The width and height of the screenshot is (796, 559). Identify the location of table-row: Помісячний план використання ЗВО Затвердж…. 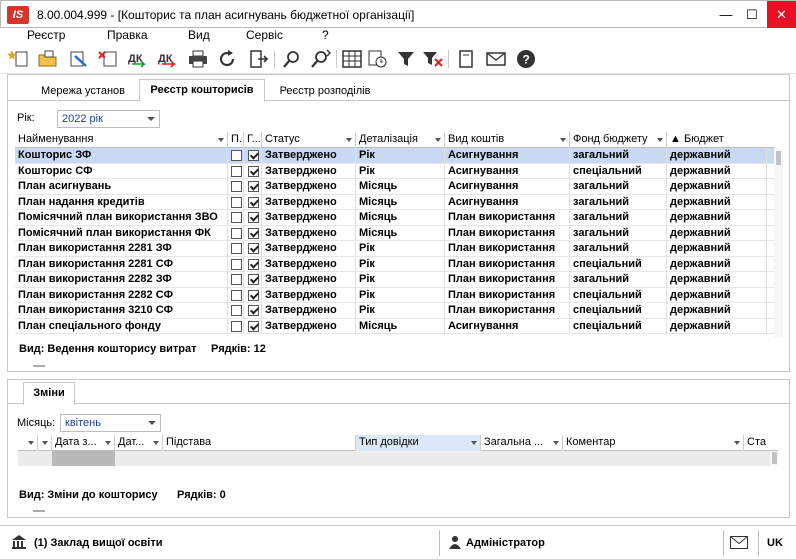
(394, 218).